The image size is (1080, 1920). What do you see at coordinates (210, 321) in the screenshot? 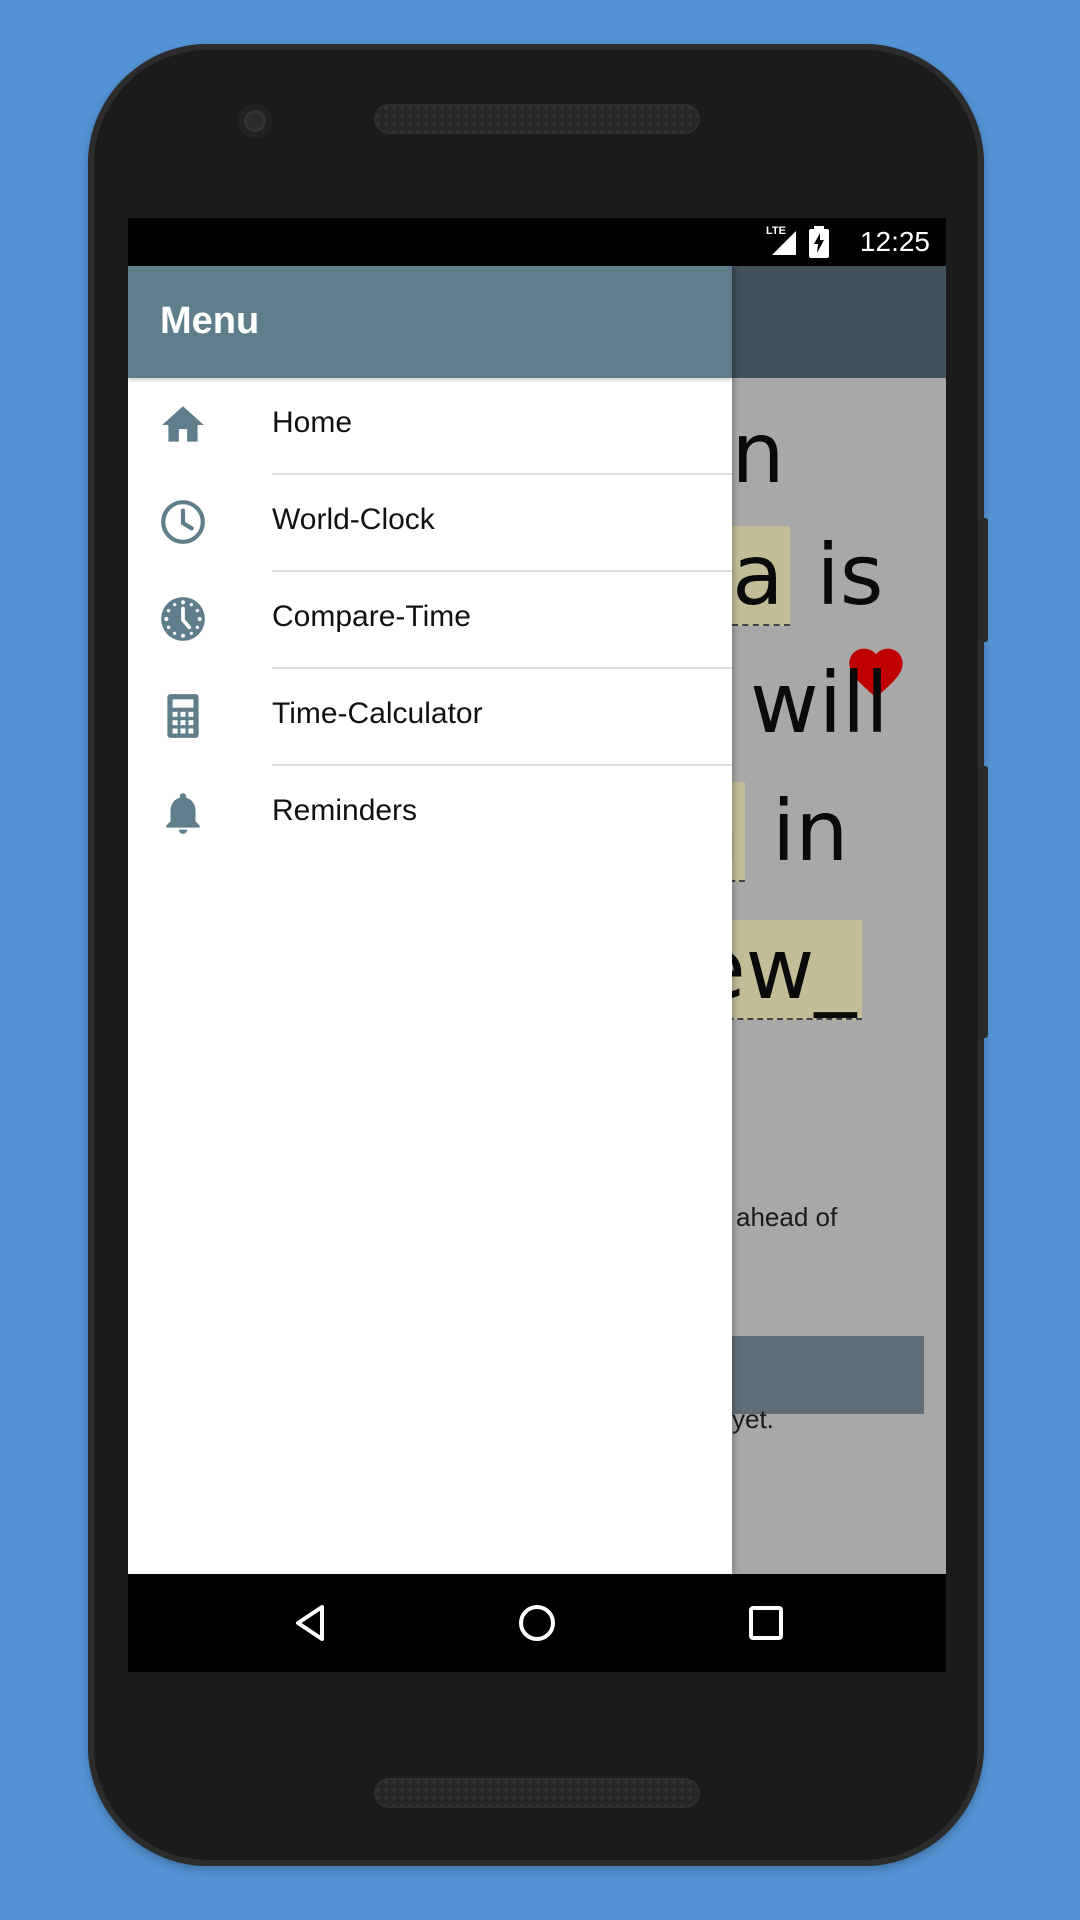
I see `drawer-title: Menu` at bounding box center [210, 321].